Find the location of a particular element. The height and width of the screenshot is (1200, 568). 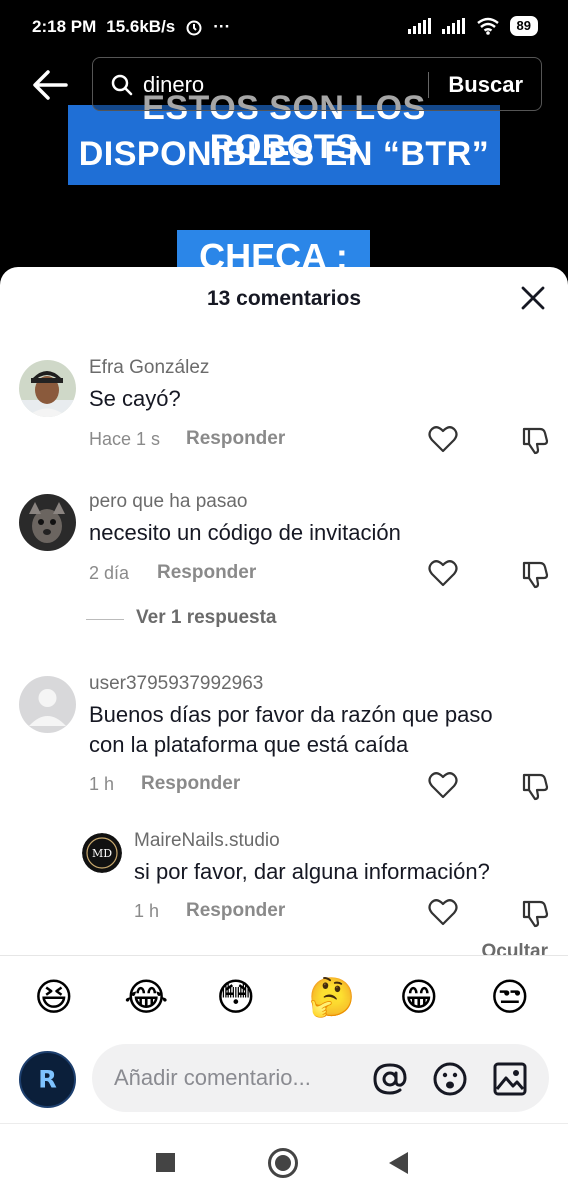

comment-text-line1: Buenos días por favor da razón que paso is located at coordinates (291, 714).